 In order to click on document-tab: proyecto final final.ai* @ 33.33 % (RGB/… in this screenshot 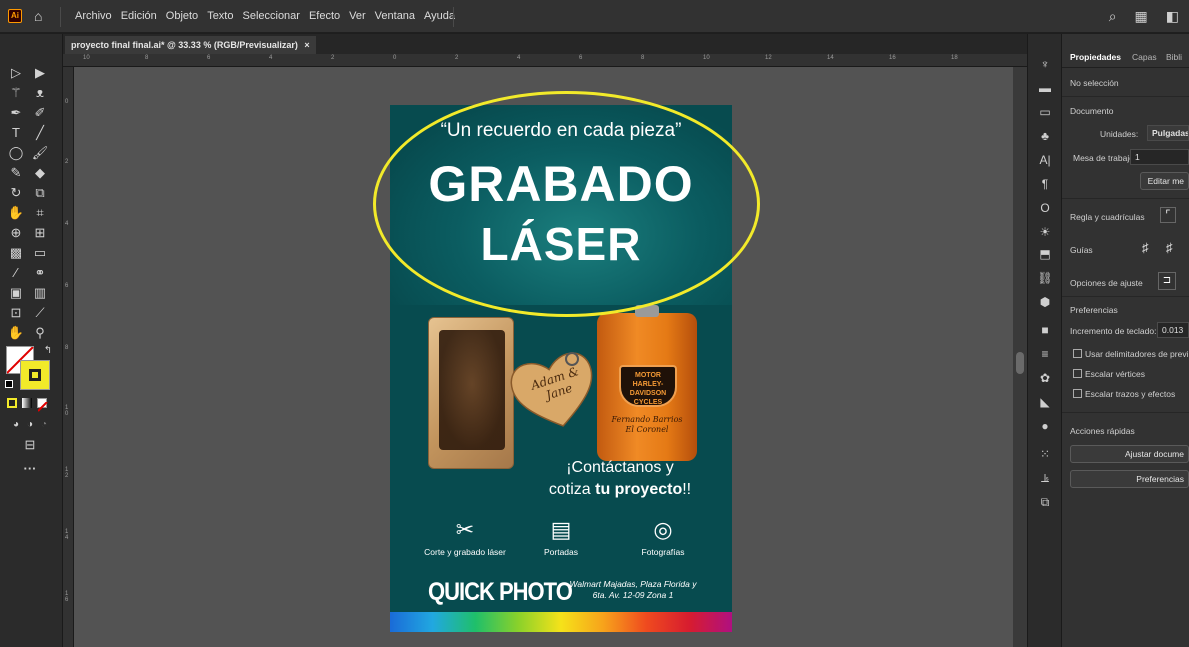, I will do `click(190, 45)`.